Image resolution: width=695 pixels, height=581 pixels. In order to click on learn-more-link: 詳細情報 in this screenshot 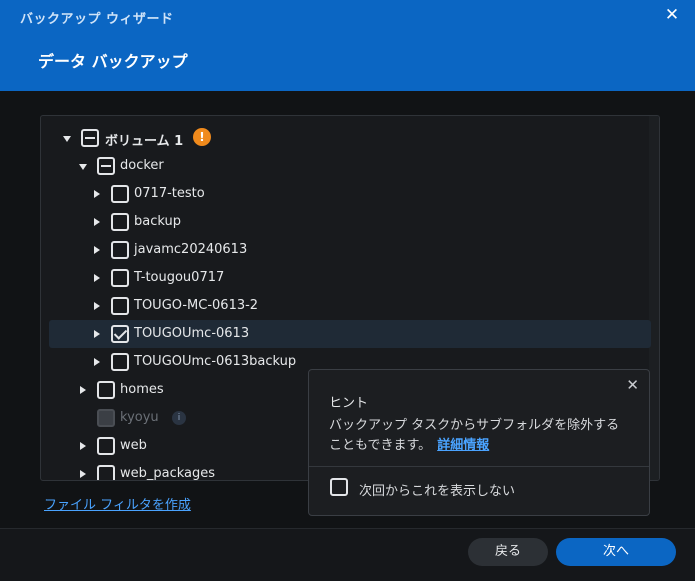, I will do `click(463, 445)`.